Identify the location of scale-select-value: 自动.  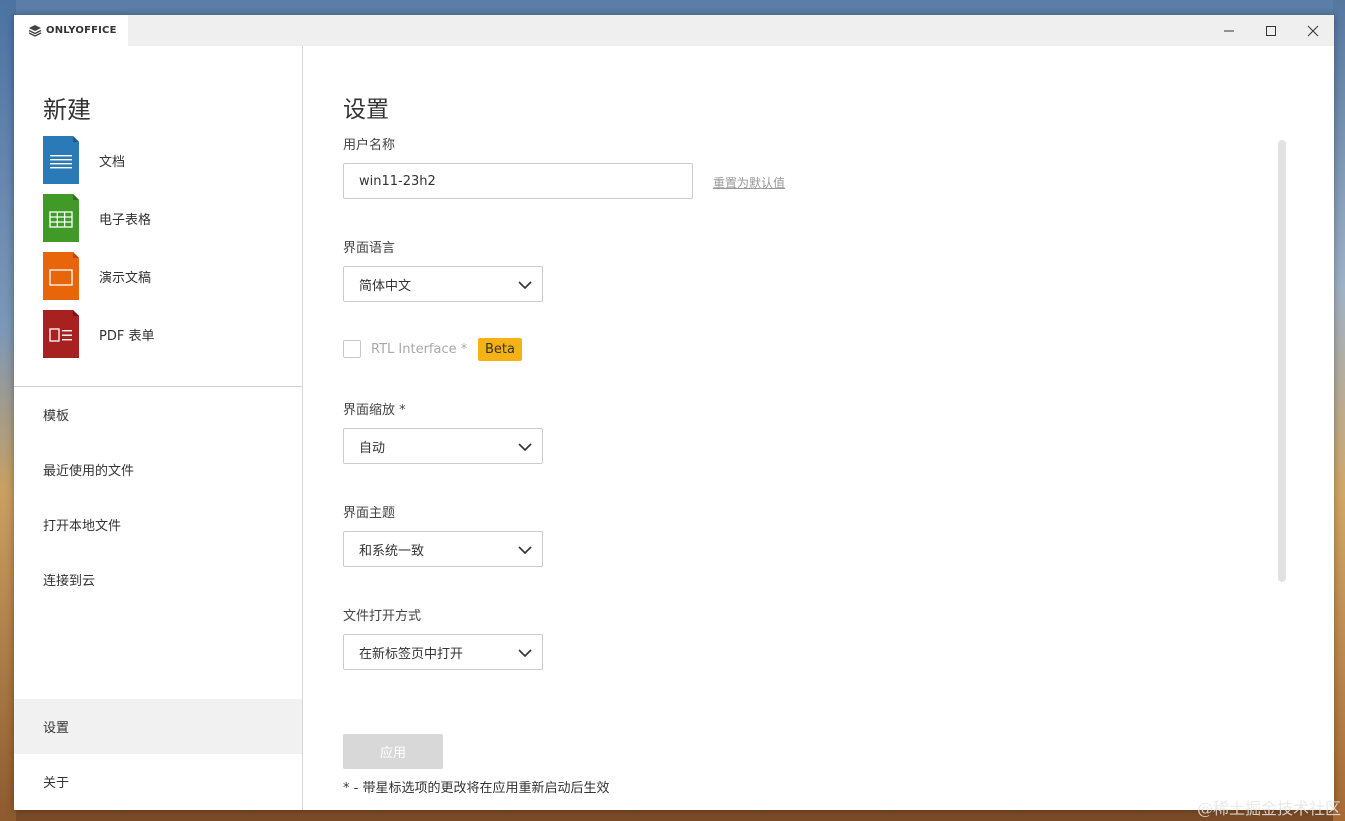
(372, 448).